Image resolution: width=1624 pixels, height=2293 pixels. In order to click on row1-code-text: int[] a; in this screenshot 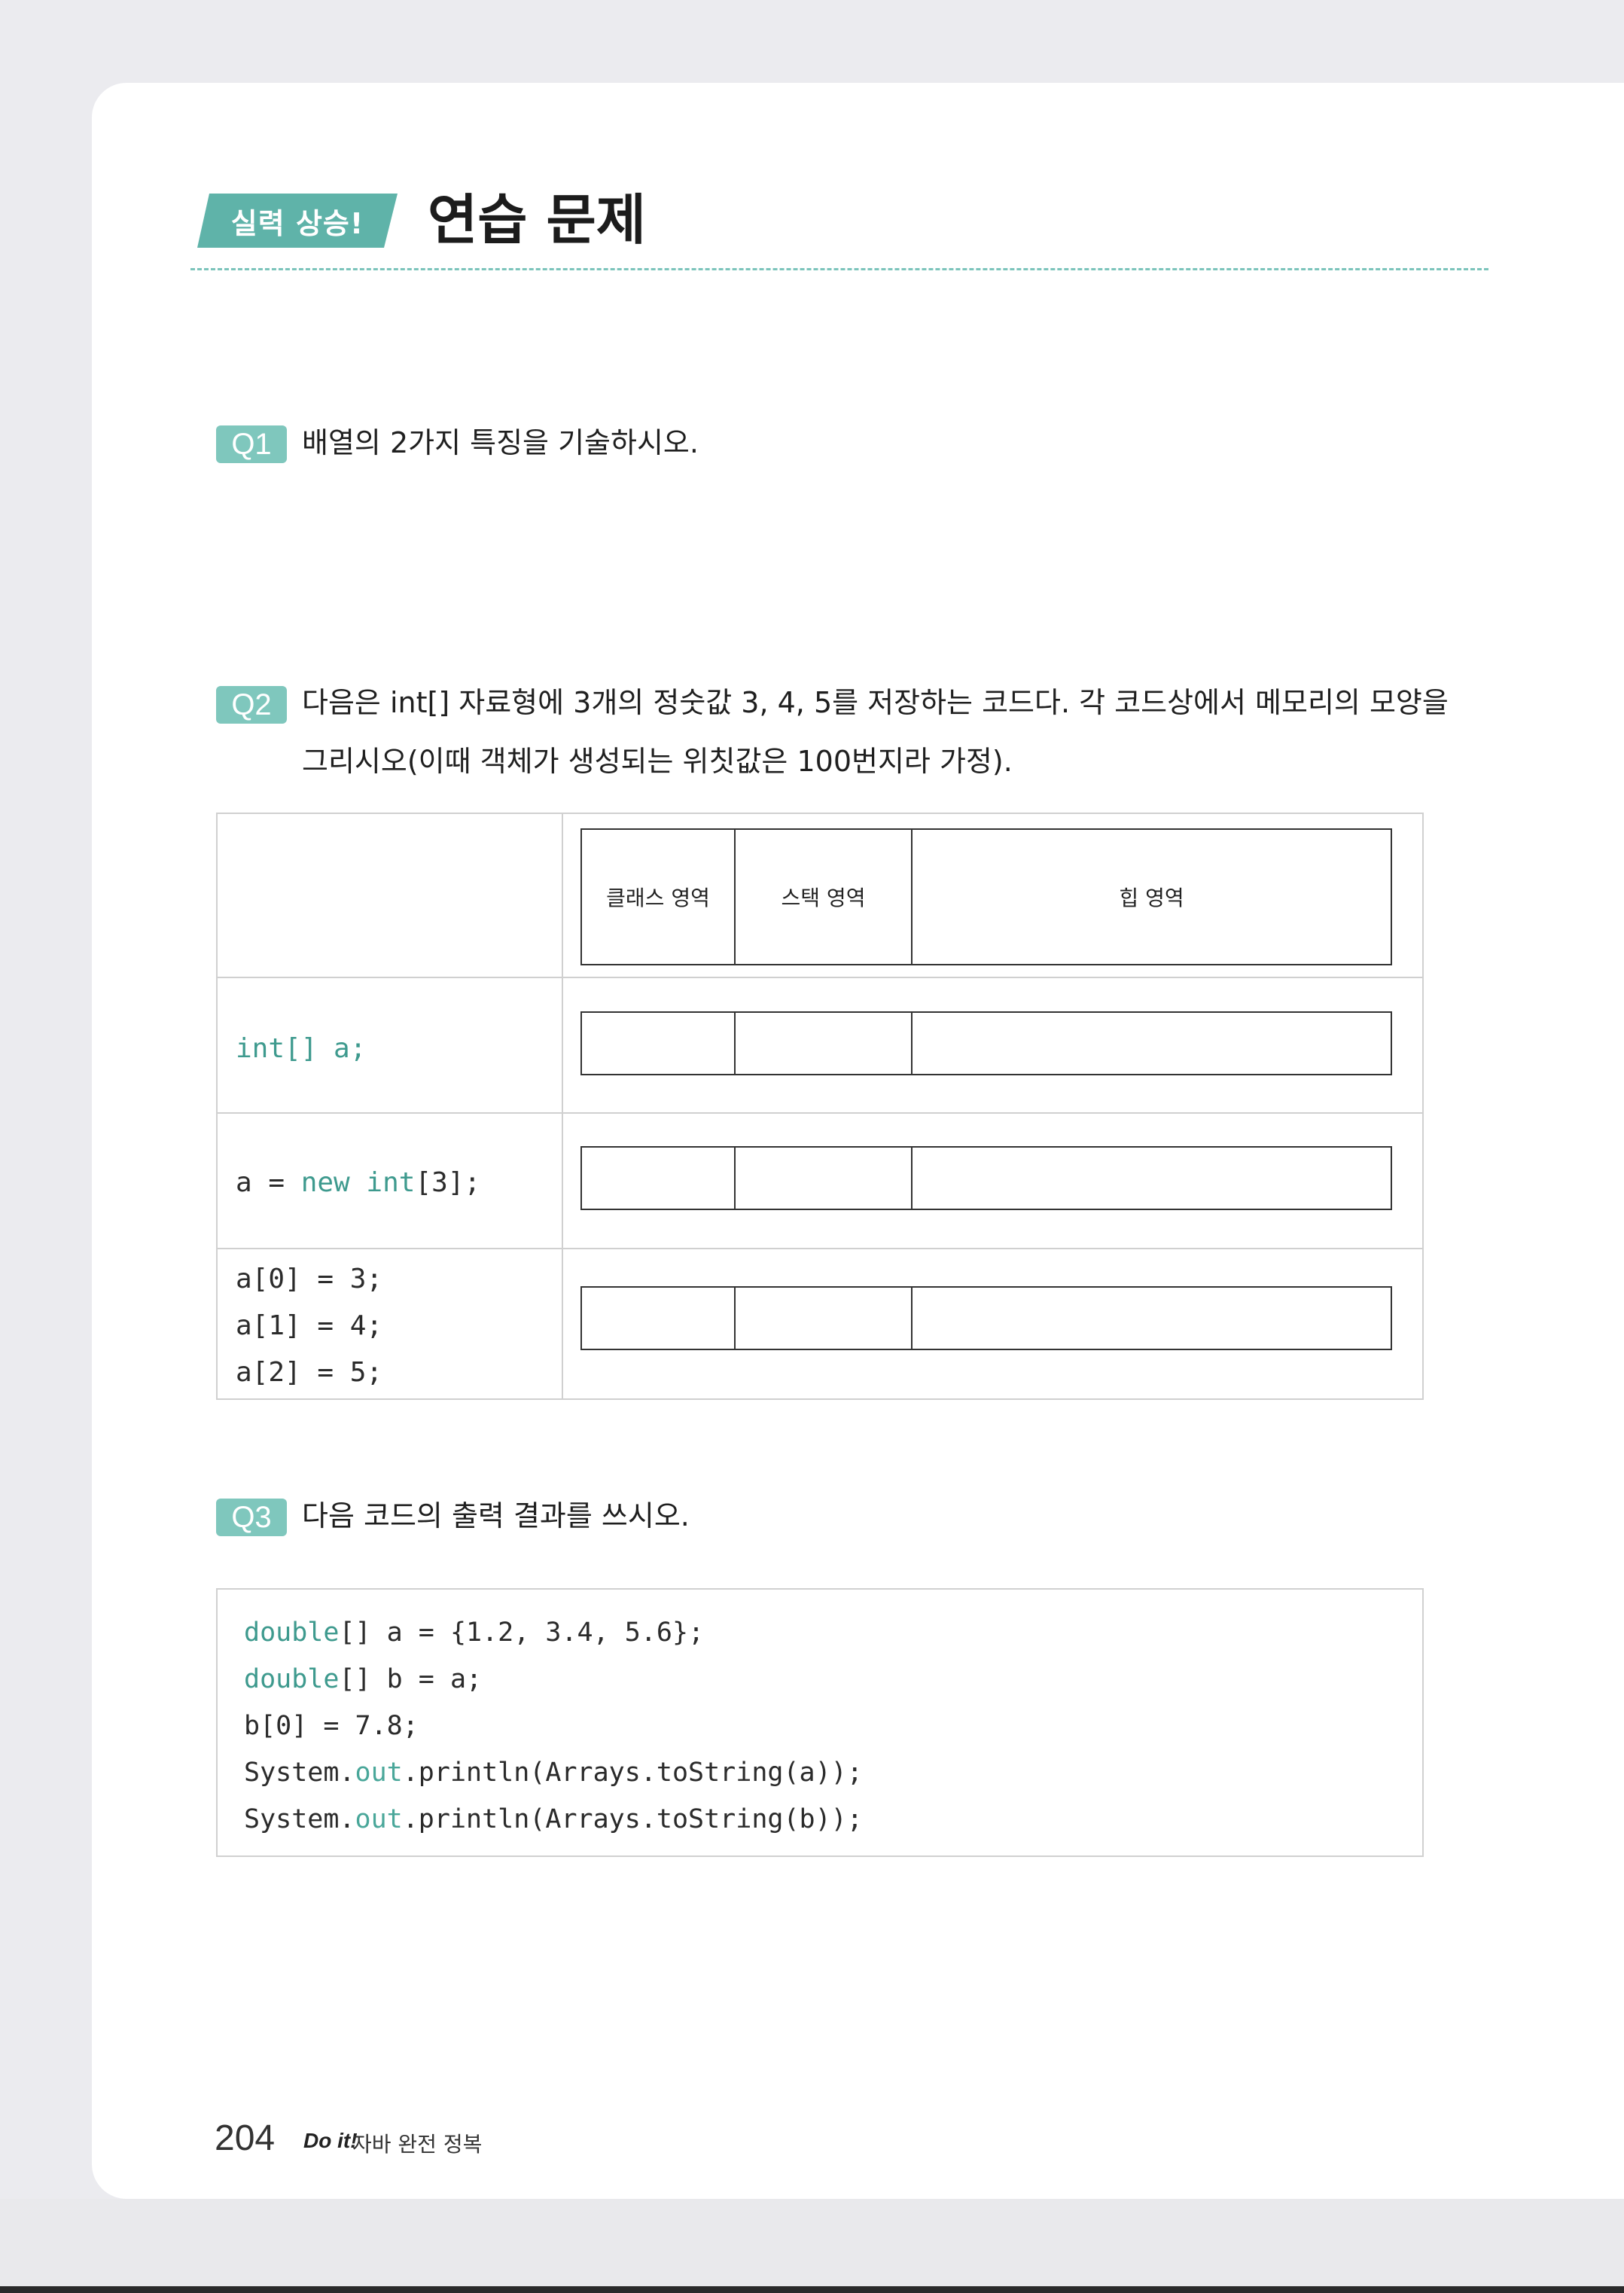, I will do `click(301, 1048)`.